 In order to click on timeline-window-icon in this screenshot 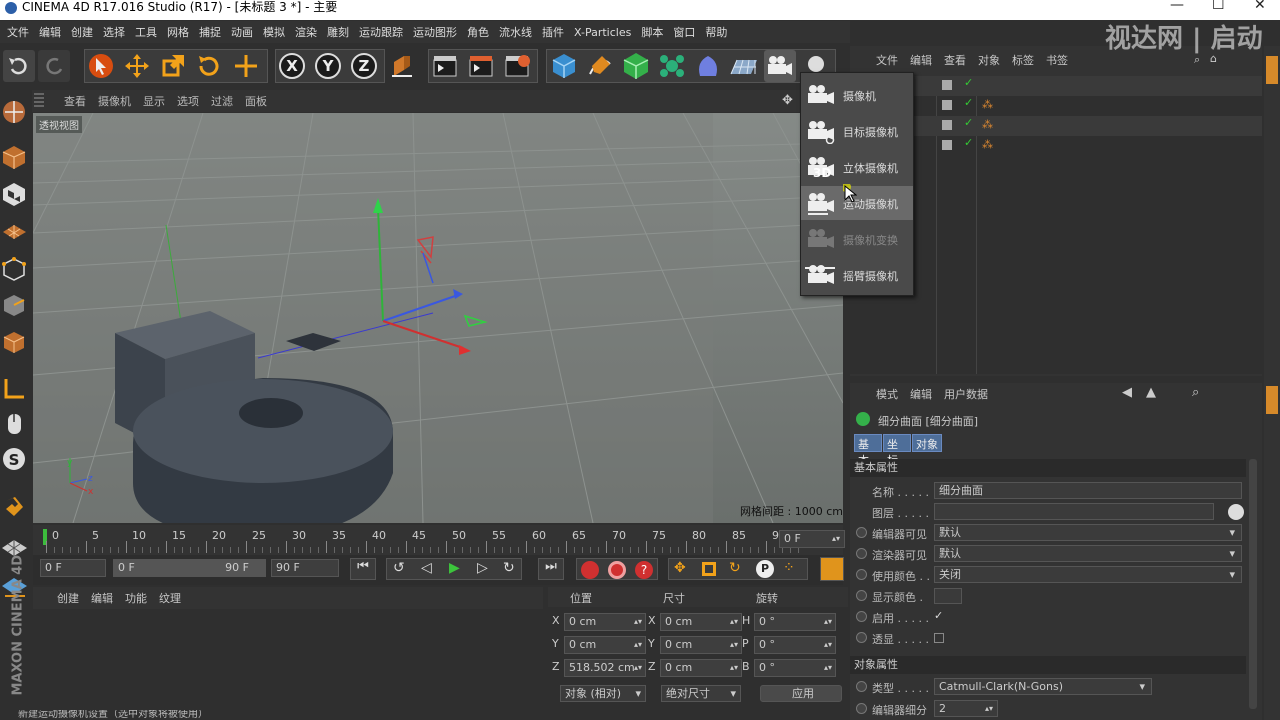, I will do `click(832, 569)`.